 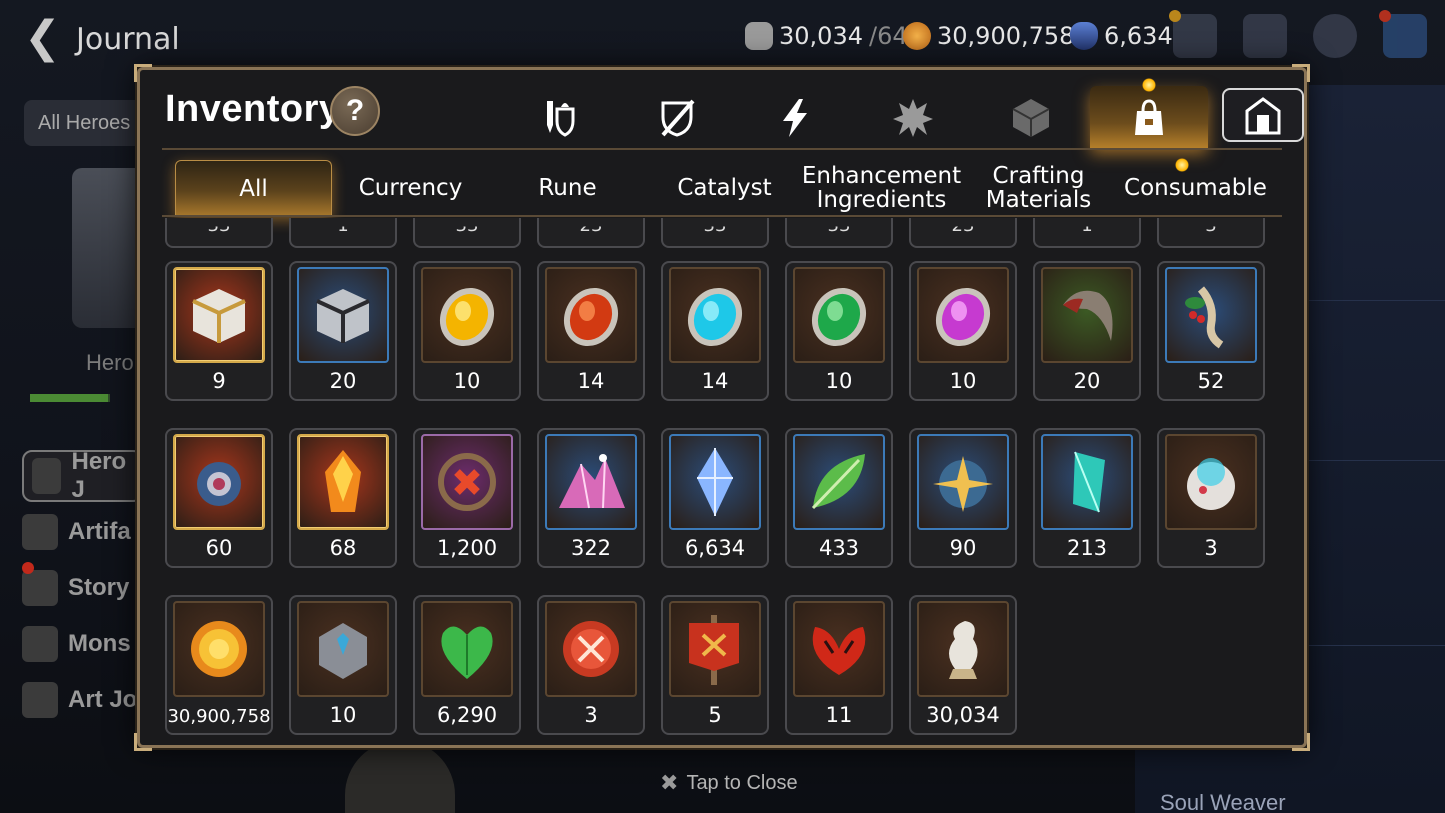 I want to click on item-slot: 6,290, so click(x=467, y=665).